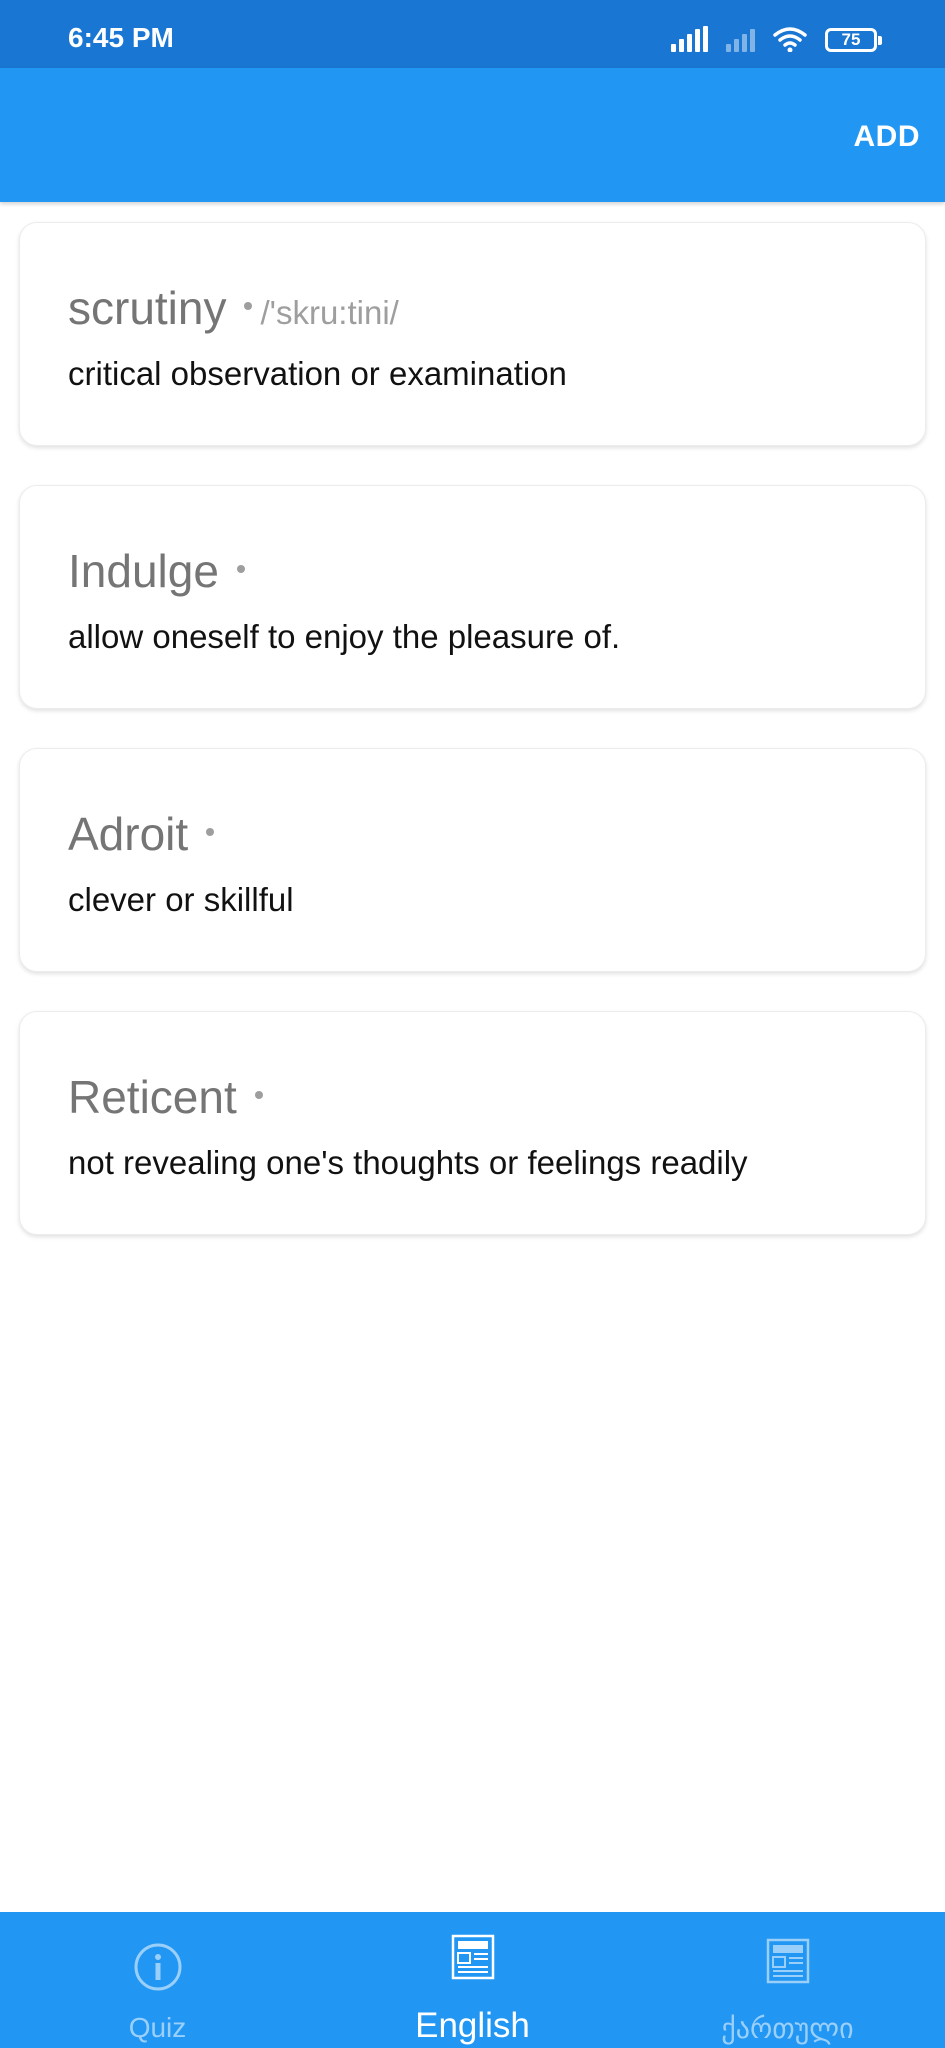 The image size is (945, 2048). I want to click on word-text: Adroit, so click(128, 834).